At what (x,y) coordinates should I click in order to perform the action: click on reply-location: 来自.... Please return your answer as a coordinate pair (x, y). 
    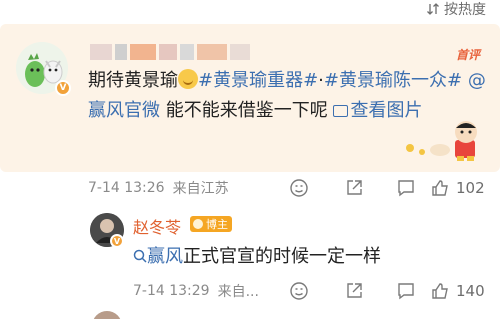
    Looking at the image, I should click on (238, 292).